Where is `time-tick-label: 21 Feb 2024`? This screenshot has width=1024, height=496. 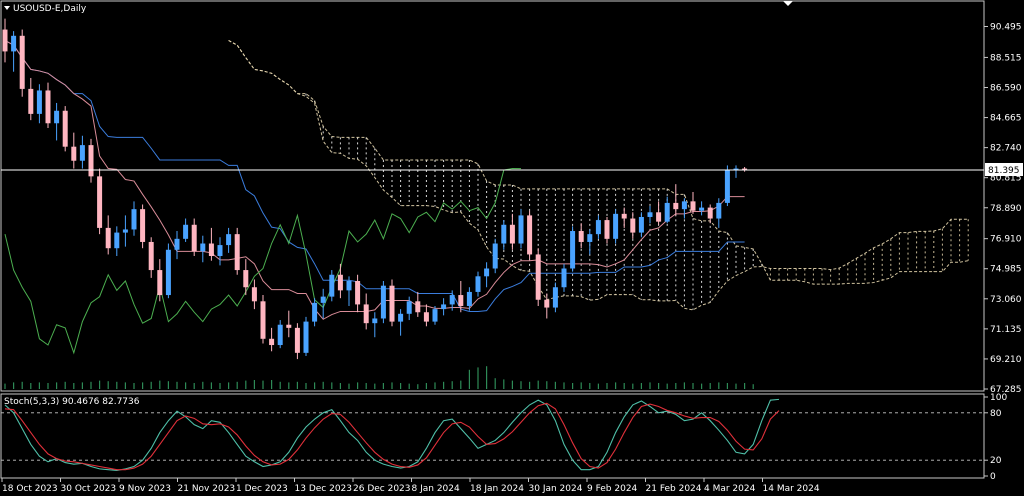
time-tick-label: 21 Feb 2024 is located at coordinates (674, 489).